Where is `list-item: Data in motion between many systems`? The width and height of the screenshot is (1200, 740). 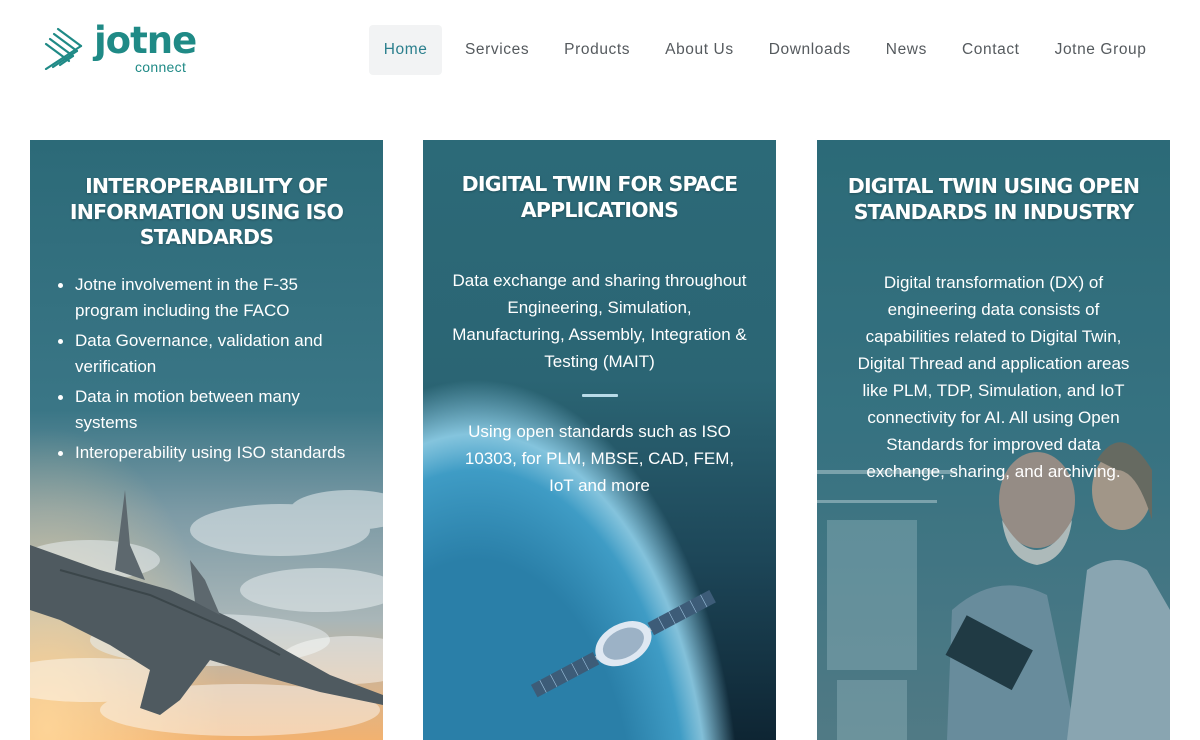 list-item: Data in motion between many systems is located at coordinates (209, 410).